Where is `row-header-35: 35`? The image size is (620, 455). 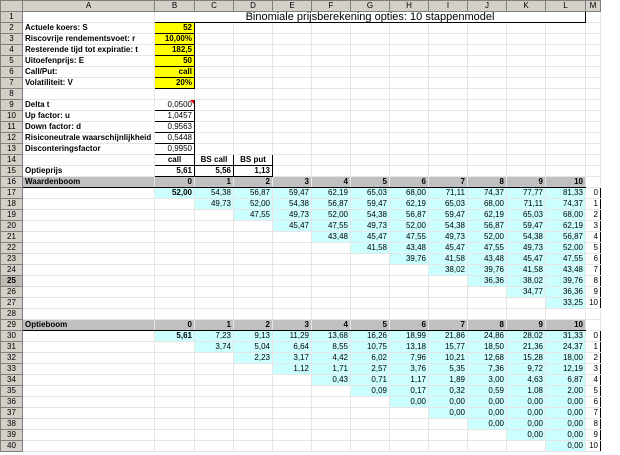
row-header-35: 35 is located at coordinates (11, 391).